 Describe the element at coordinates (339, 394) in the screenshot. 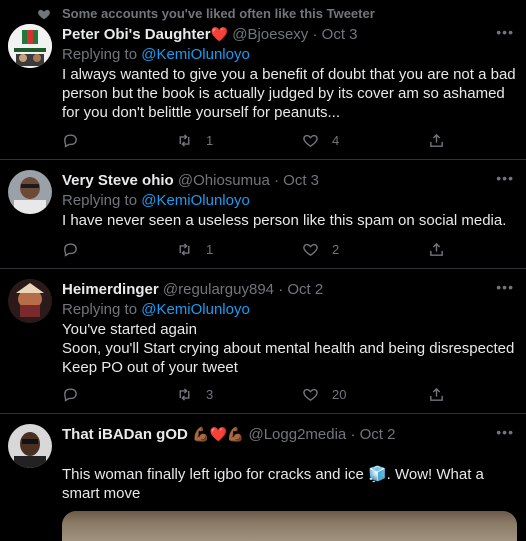

I see `like-count: 20` at that location.